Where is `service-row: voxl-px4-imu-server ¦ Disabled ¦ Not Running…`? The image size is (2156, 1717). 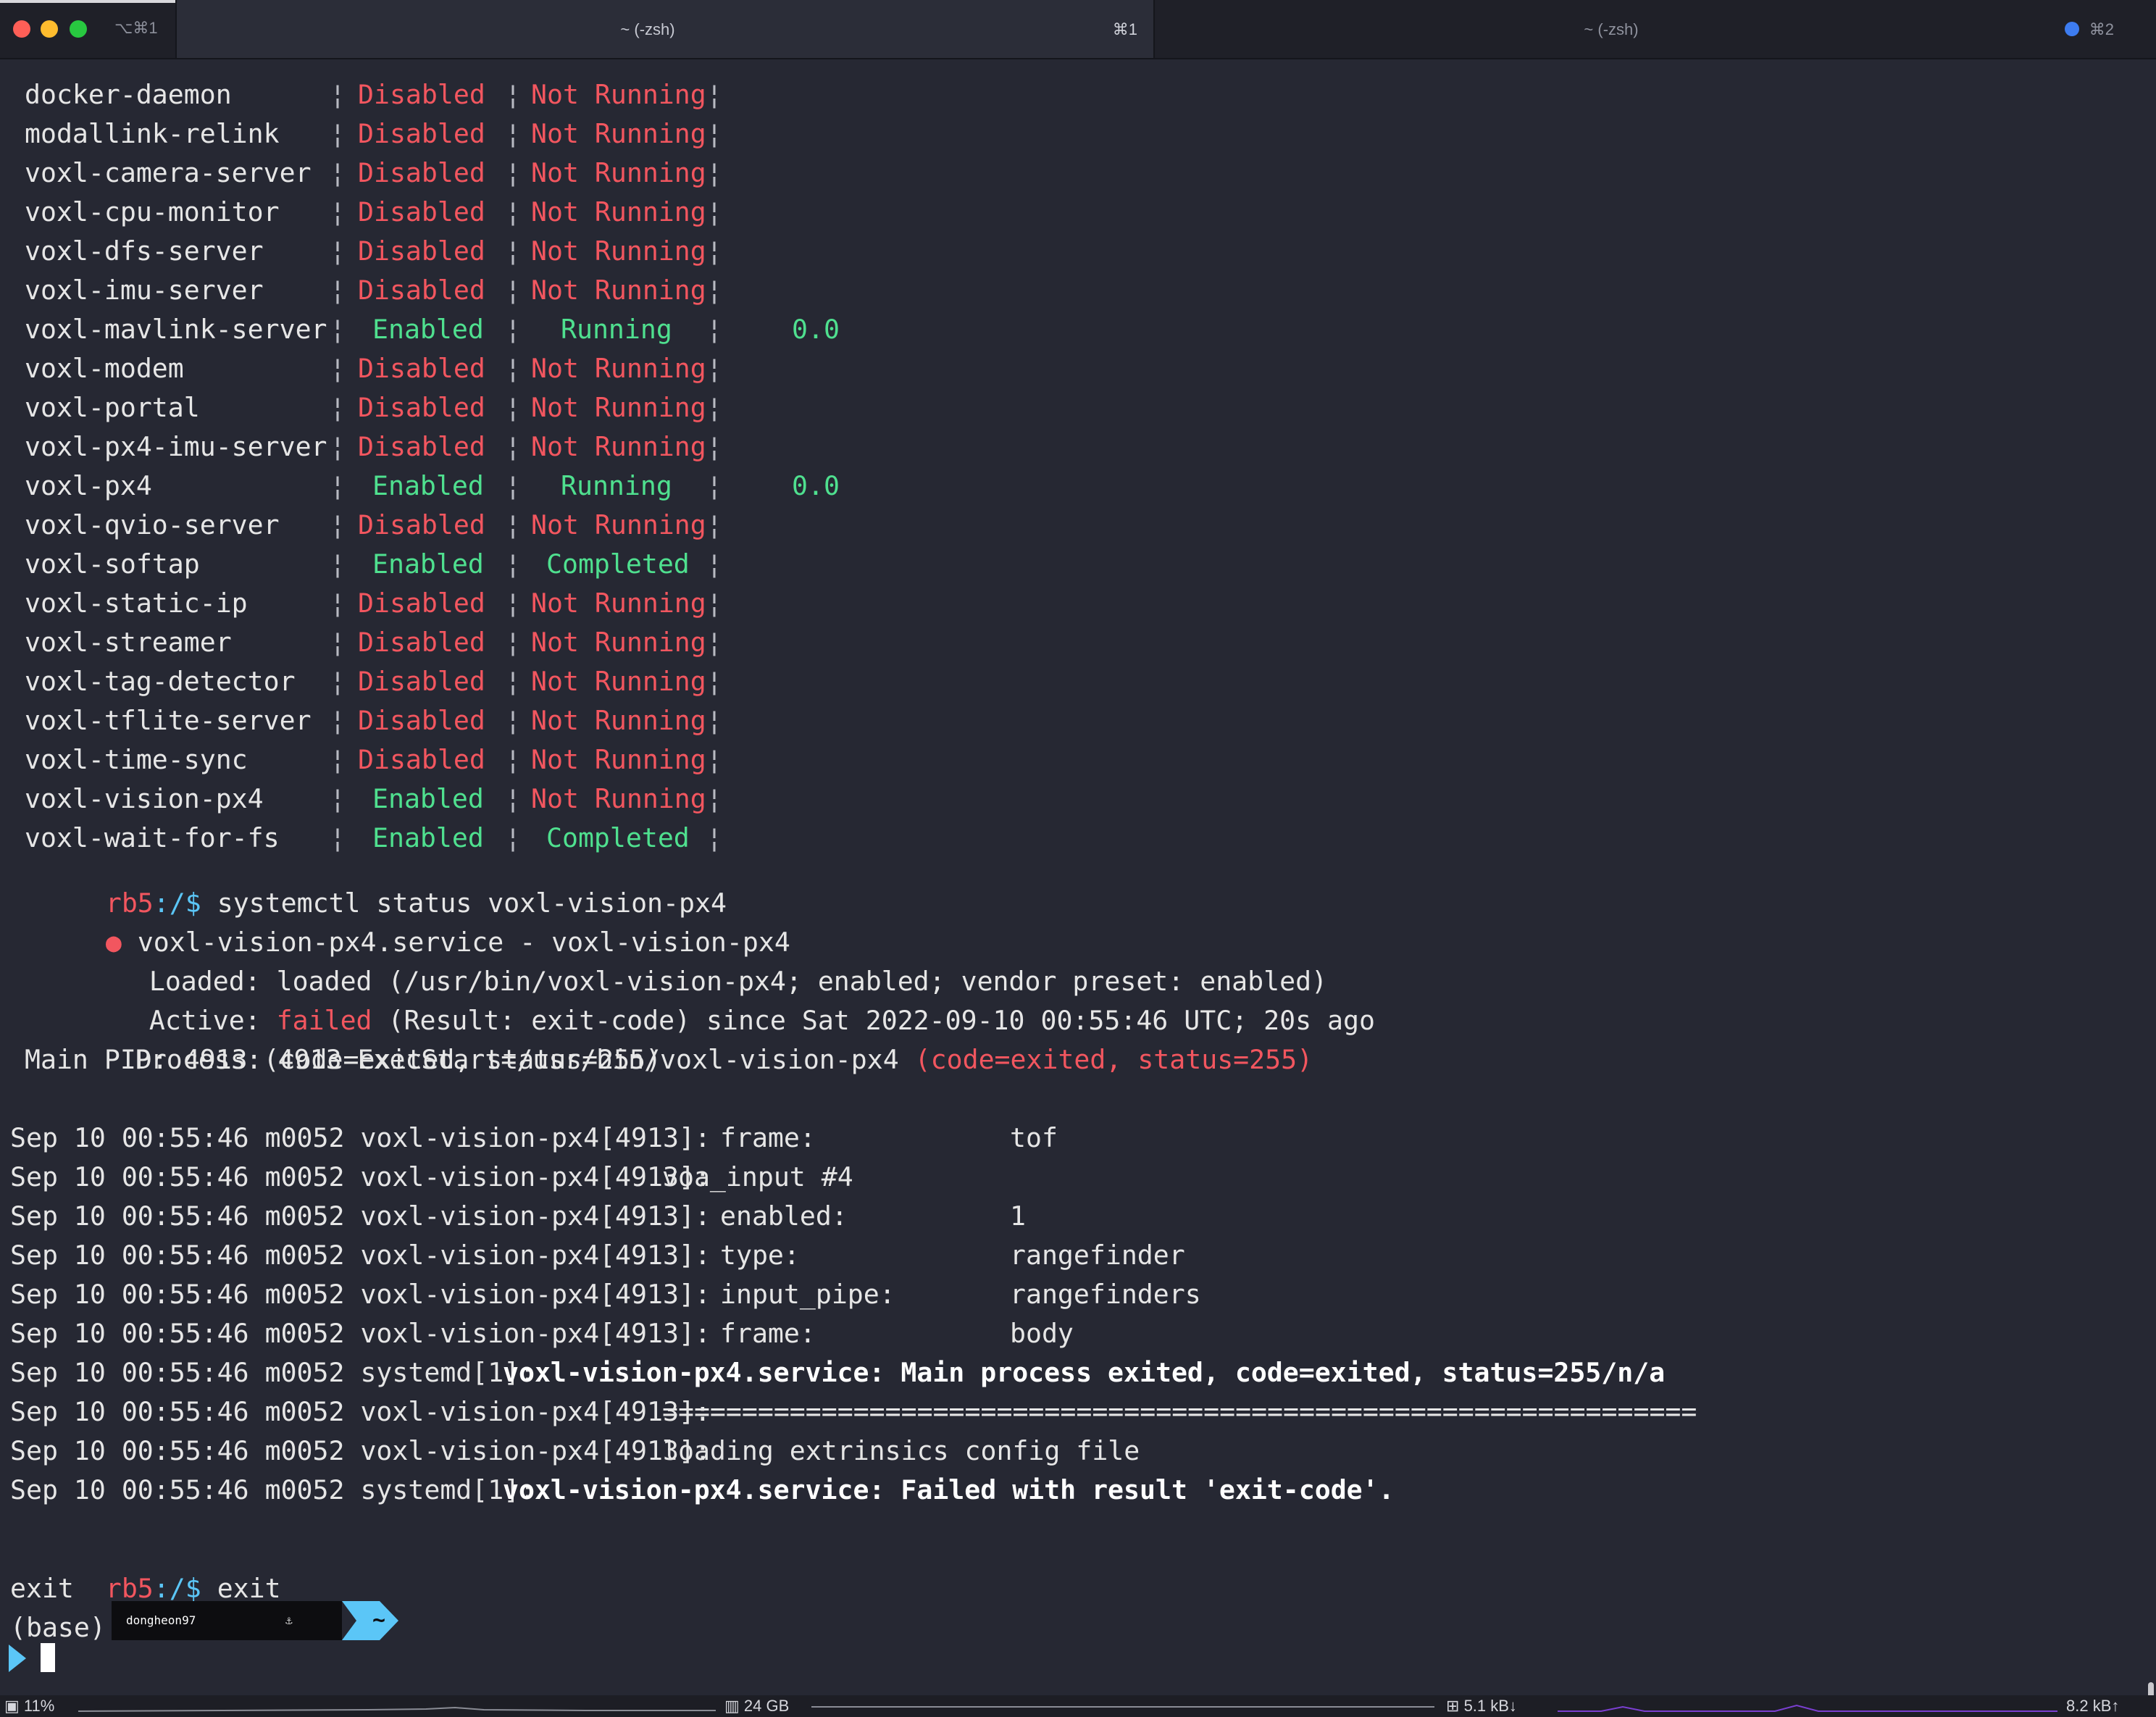 service-row: voxl-px4-imu-server ¦ Disabled ¦ Not Running… is located at coordinates (471, 447).